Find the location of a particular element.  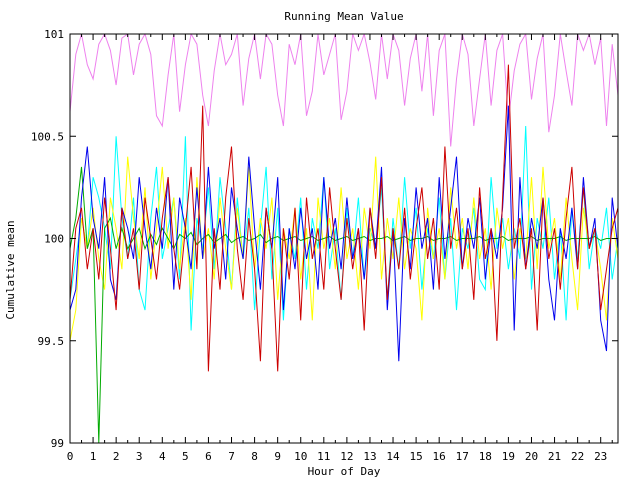

x-tick-label: 22 is located at coordinates (577, 456).